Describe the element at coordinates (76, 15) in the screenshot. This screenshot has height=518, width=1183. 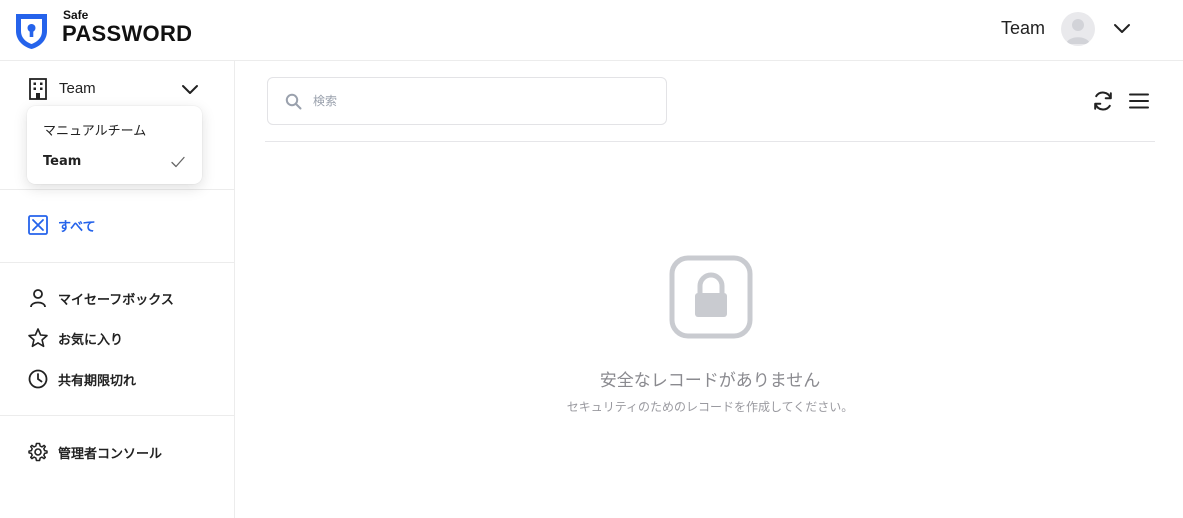
I see `logo-small-text: Safe` at that location.